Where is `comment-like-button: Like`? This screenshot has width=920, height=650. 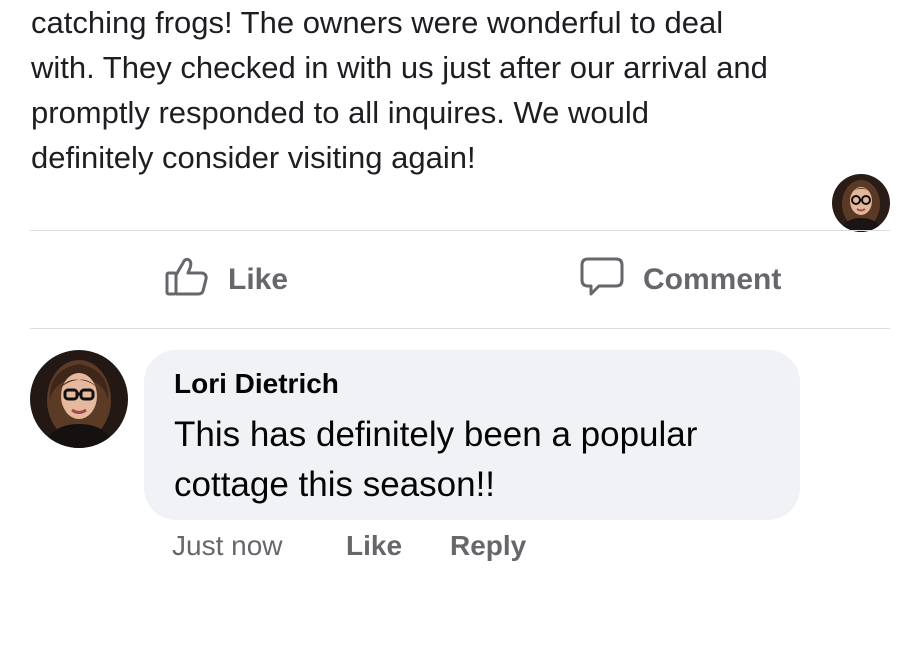 comment-like-button: Like is located at coordinates (374, 546).